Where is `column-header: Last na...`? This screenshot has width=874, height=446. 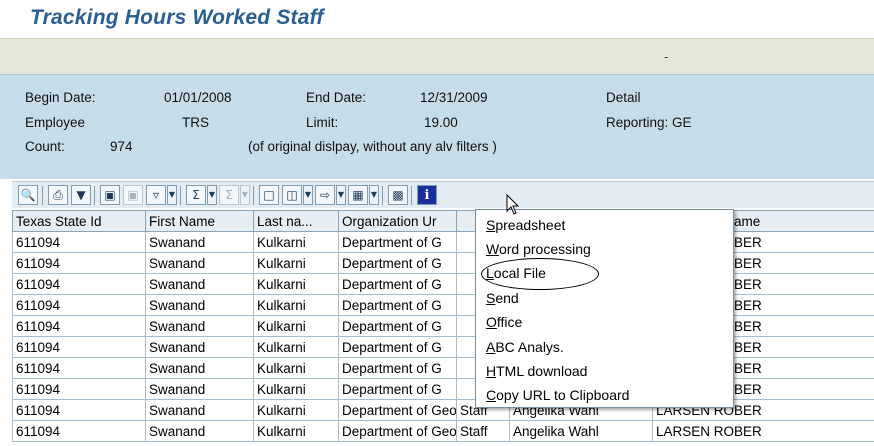 column-header: Last na... is located at coordinates (296, 221).